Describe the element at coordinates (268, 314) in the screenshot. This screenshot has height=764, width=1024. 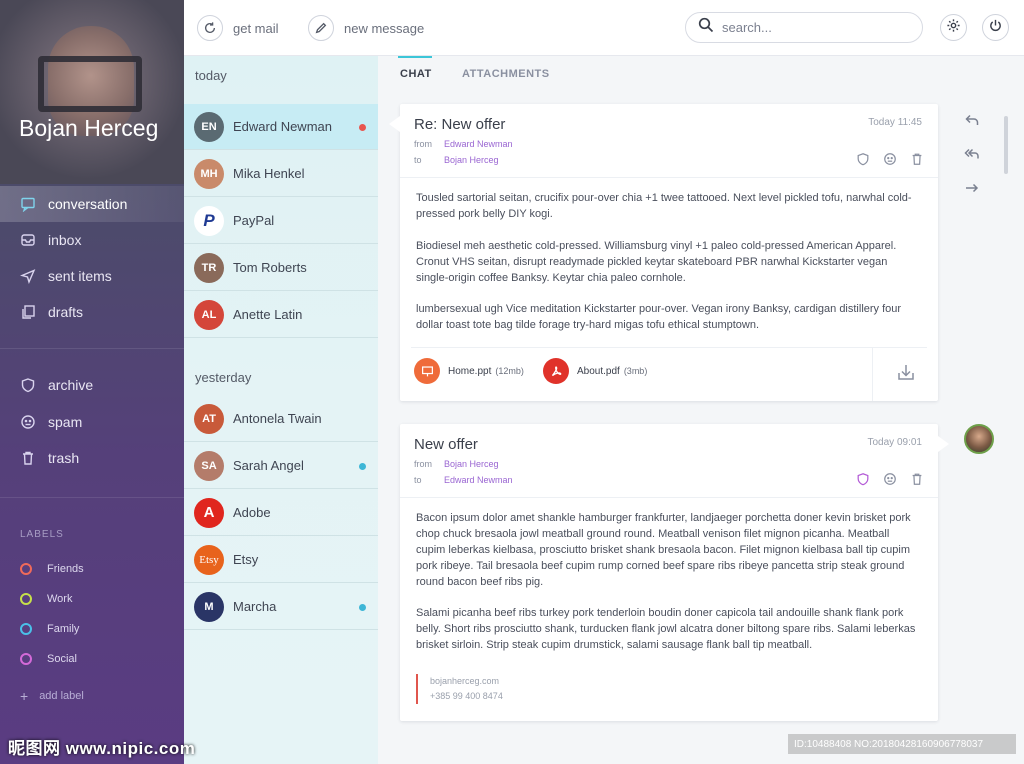
I see `contact-name: Anette Latin` at that location.